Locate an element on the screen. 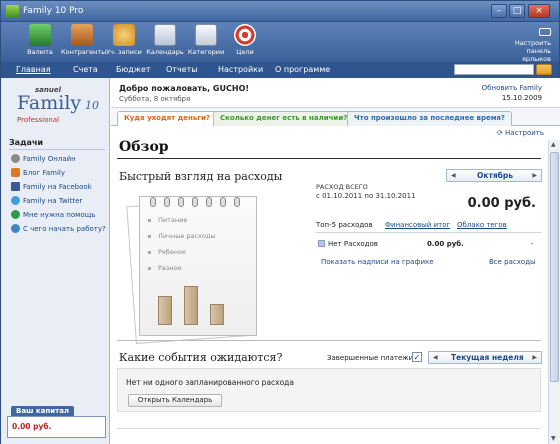  menu-accounts: Счета is located at coordinates (85, 69).